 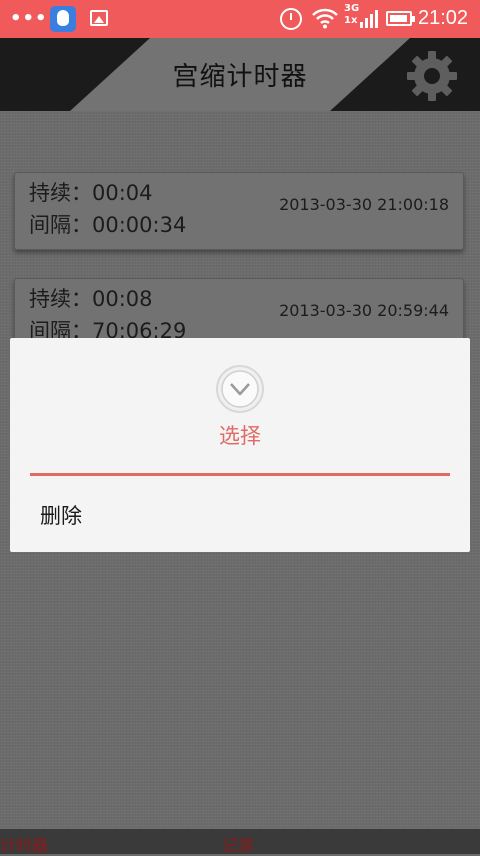 I want to click on gear-icon, so click(x=432, y=76).